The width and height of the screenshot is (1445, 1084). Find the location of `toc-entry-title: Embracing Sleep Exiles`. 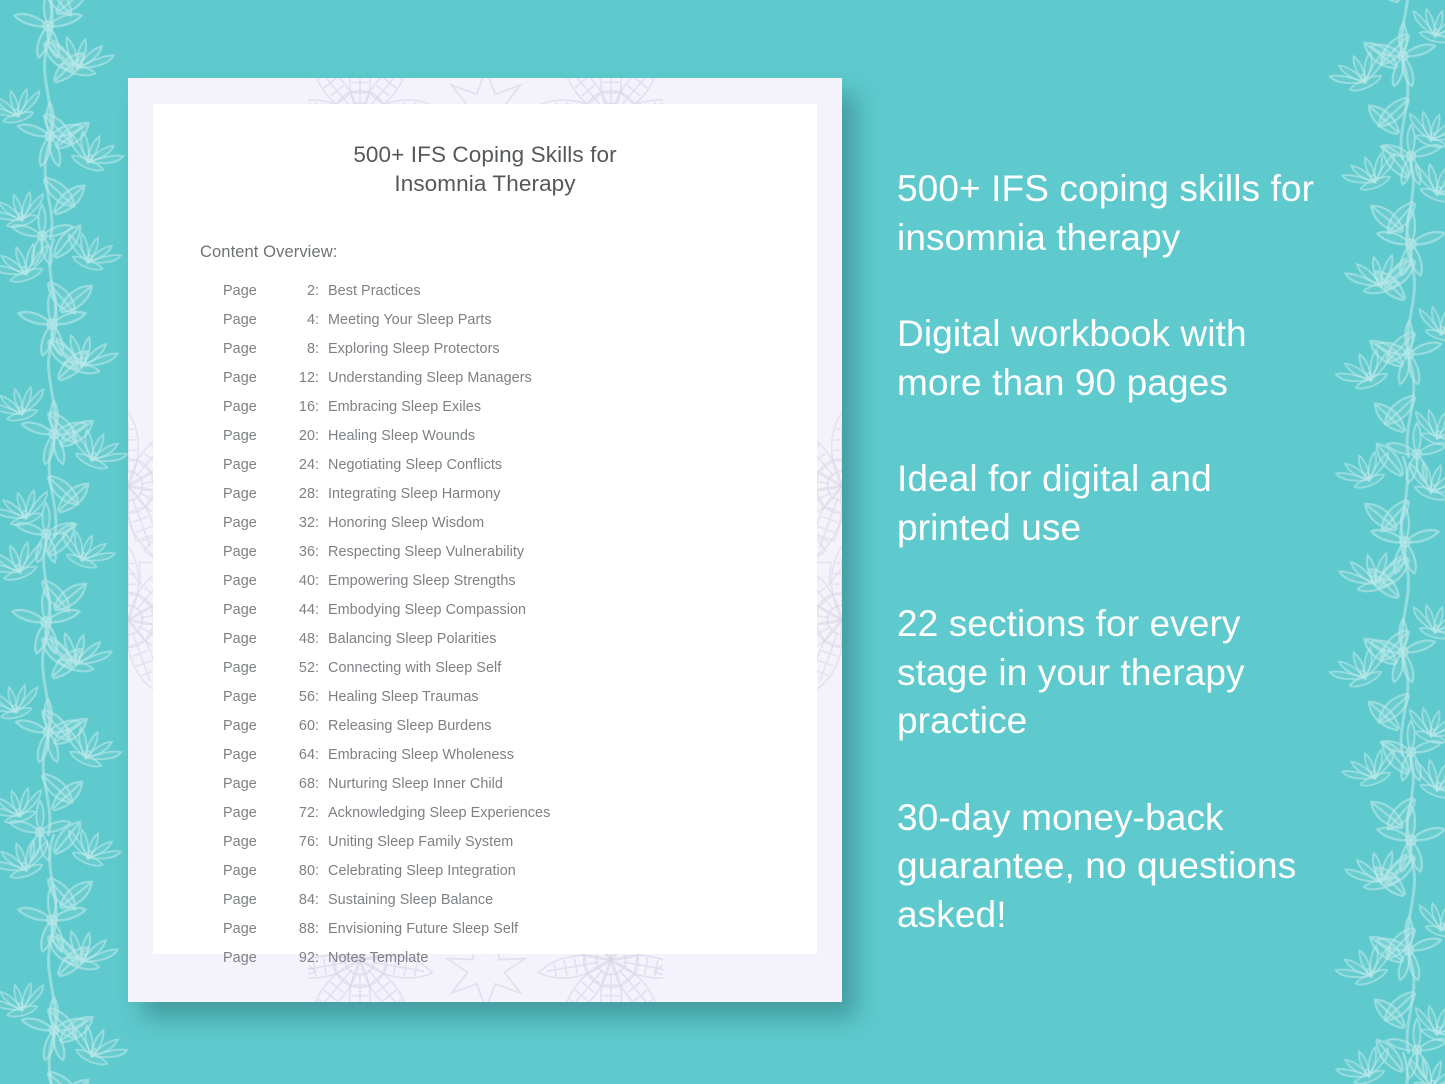

toc-entry-title: Embracing Sleep Exiles is located at coordinates (405, 407).